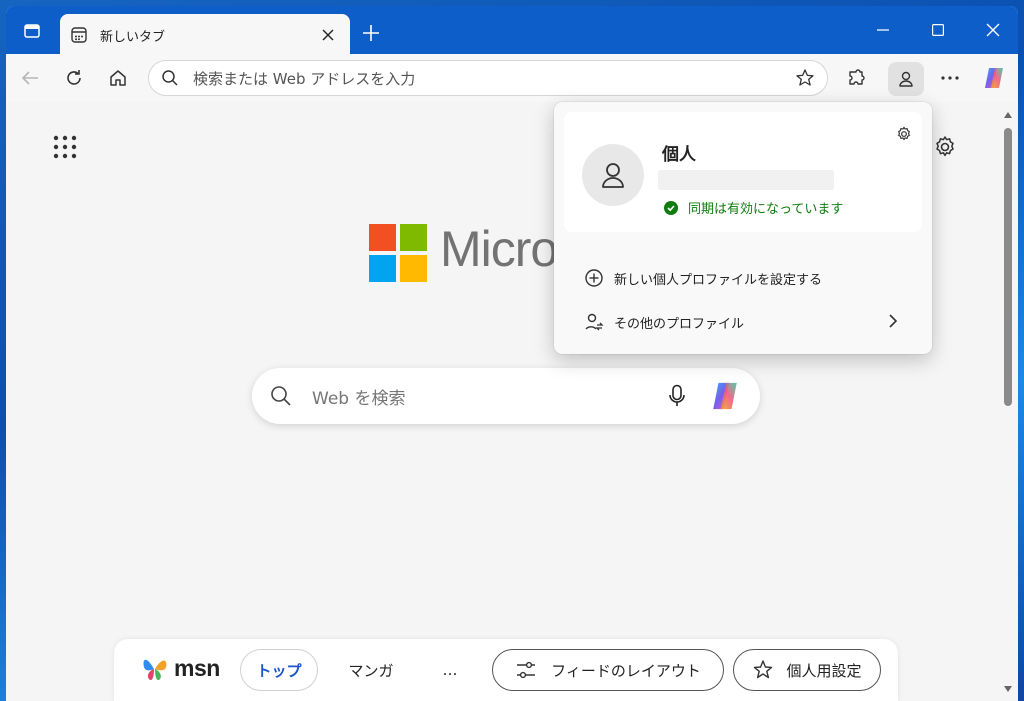 Image resolution: width=1024 pixels, height=701 pixels. I want to click on personalize-button: 個人用設定, so click(807, 670).